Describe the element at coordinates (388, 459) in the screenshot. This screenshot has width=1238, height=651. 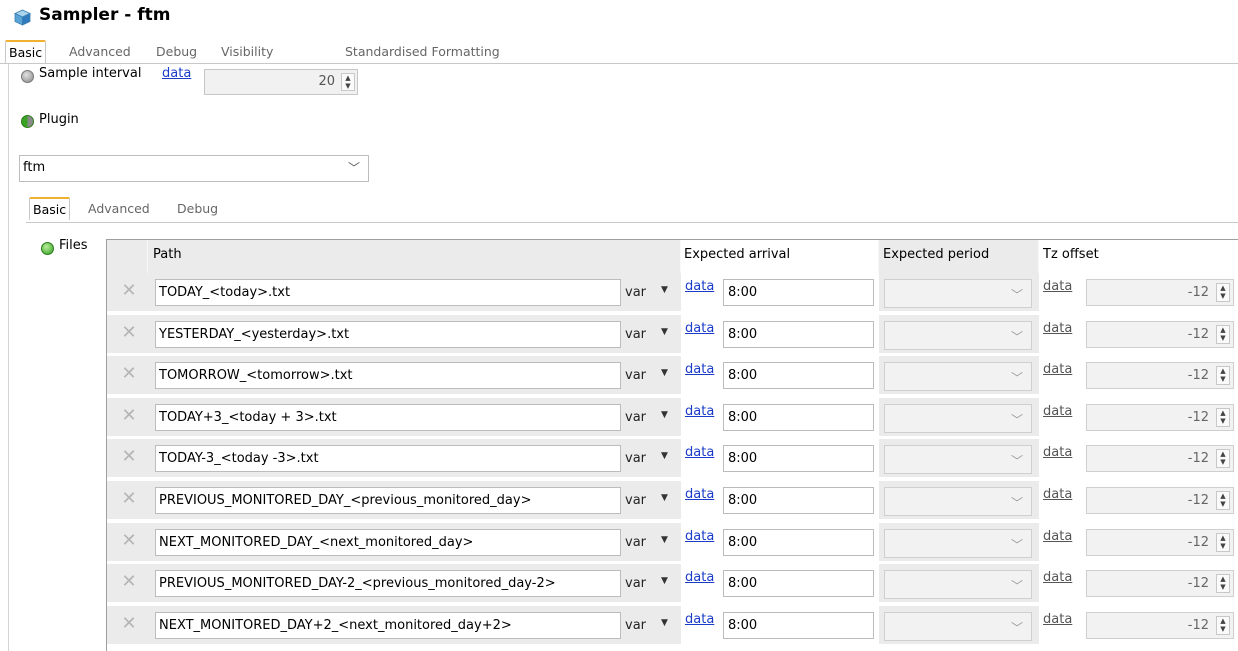
I see `path-input: TODAY-3_<today -3>.txt` at that location.